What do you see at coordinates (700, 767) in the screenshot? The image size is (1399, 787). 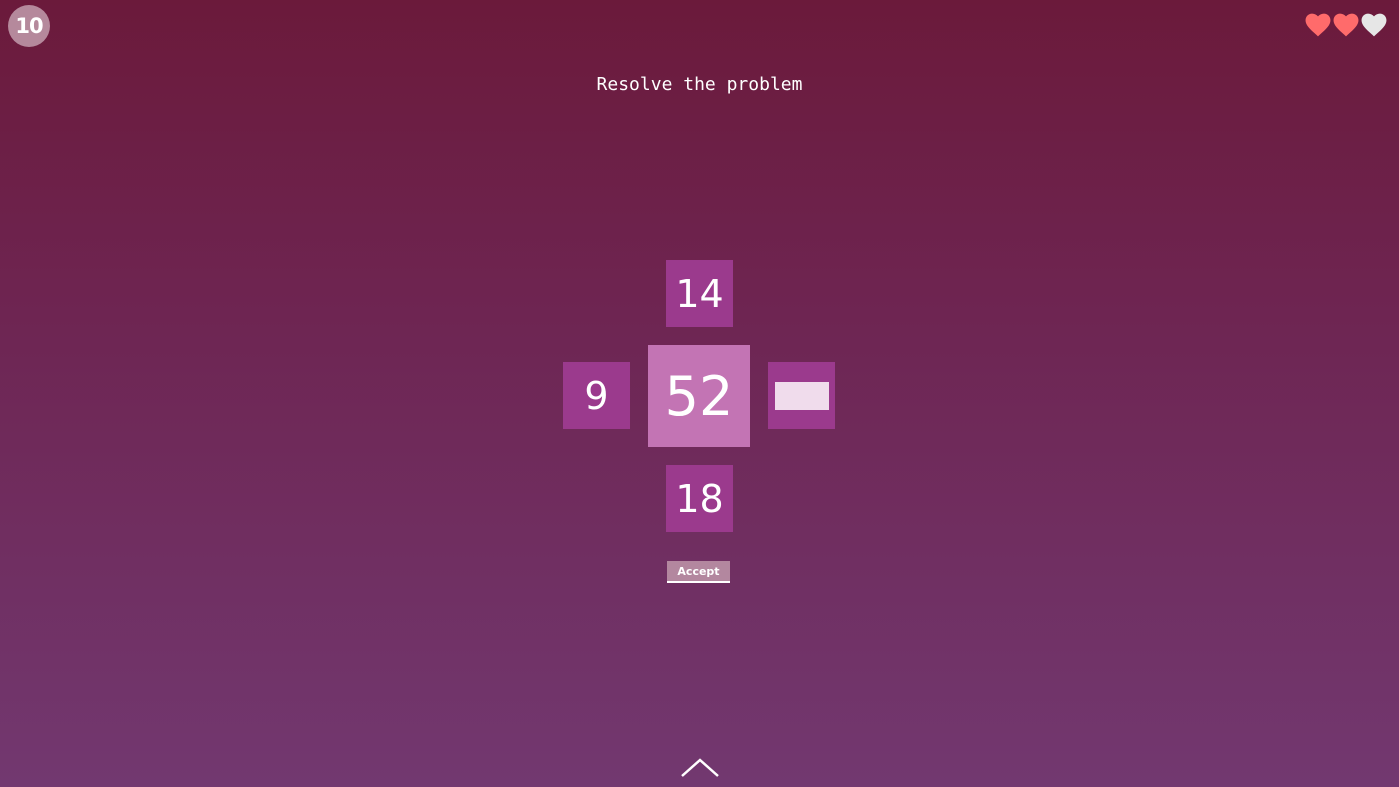 I see `chevron-up-icon` at bounding box center [700, 767].